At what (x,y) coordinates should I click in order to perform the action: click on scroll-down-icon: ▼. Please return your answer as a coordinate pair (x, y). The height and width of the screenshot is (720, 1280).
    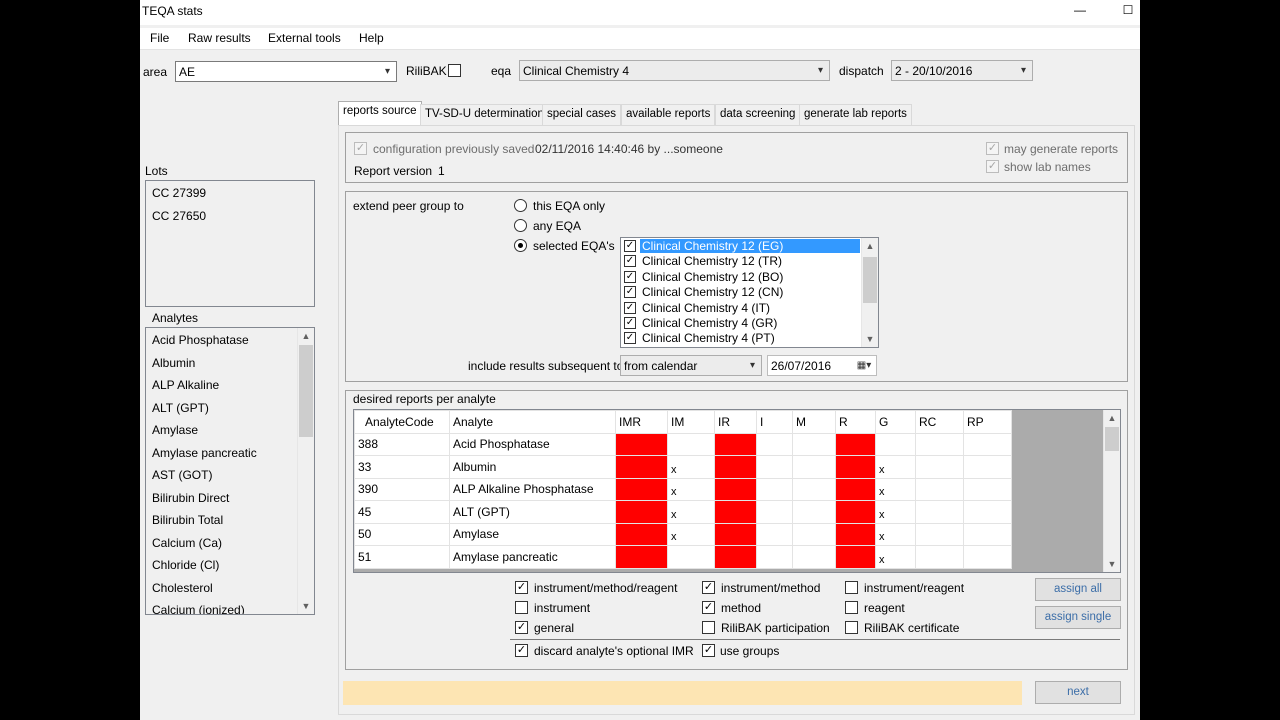
    Looking at the image, I should click on (870, 339).